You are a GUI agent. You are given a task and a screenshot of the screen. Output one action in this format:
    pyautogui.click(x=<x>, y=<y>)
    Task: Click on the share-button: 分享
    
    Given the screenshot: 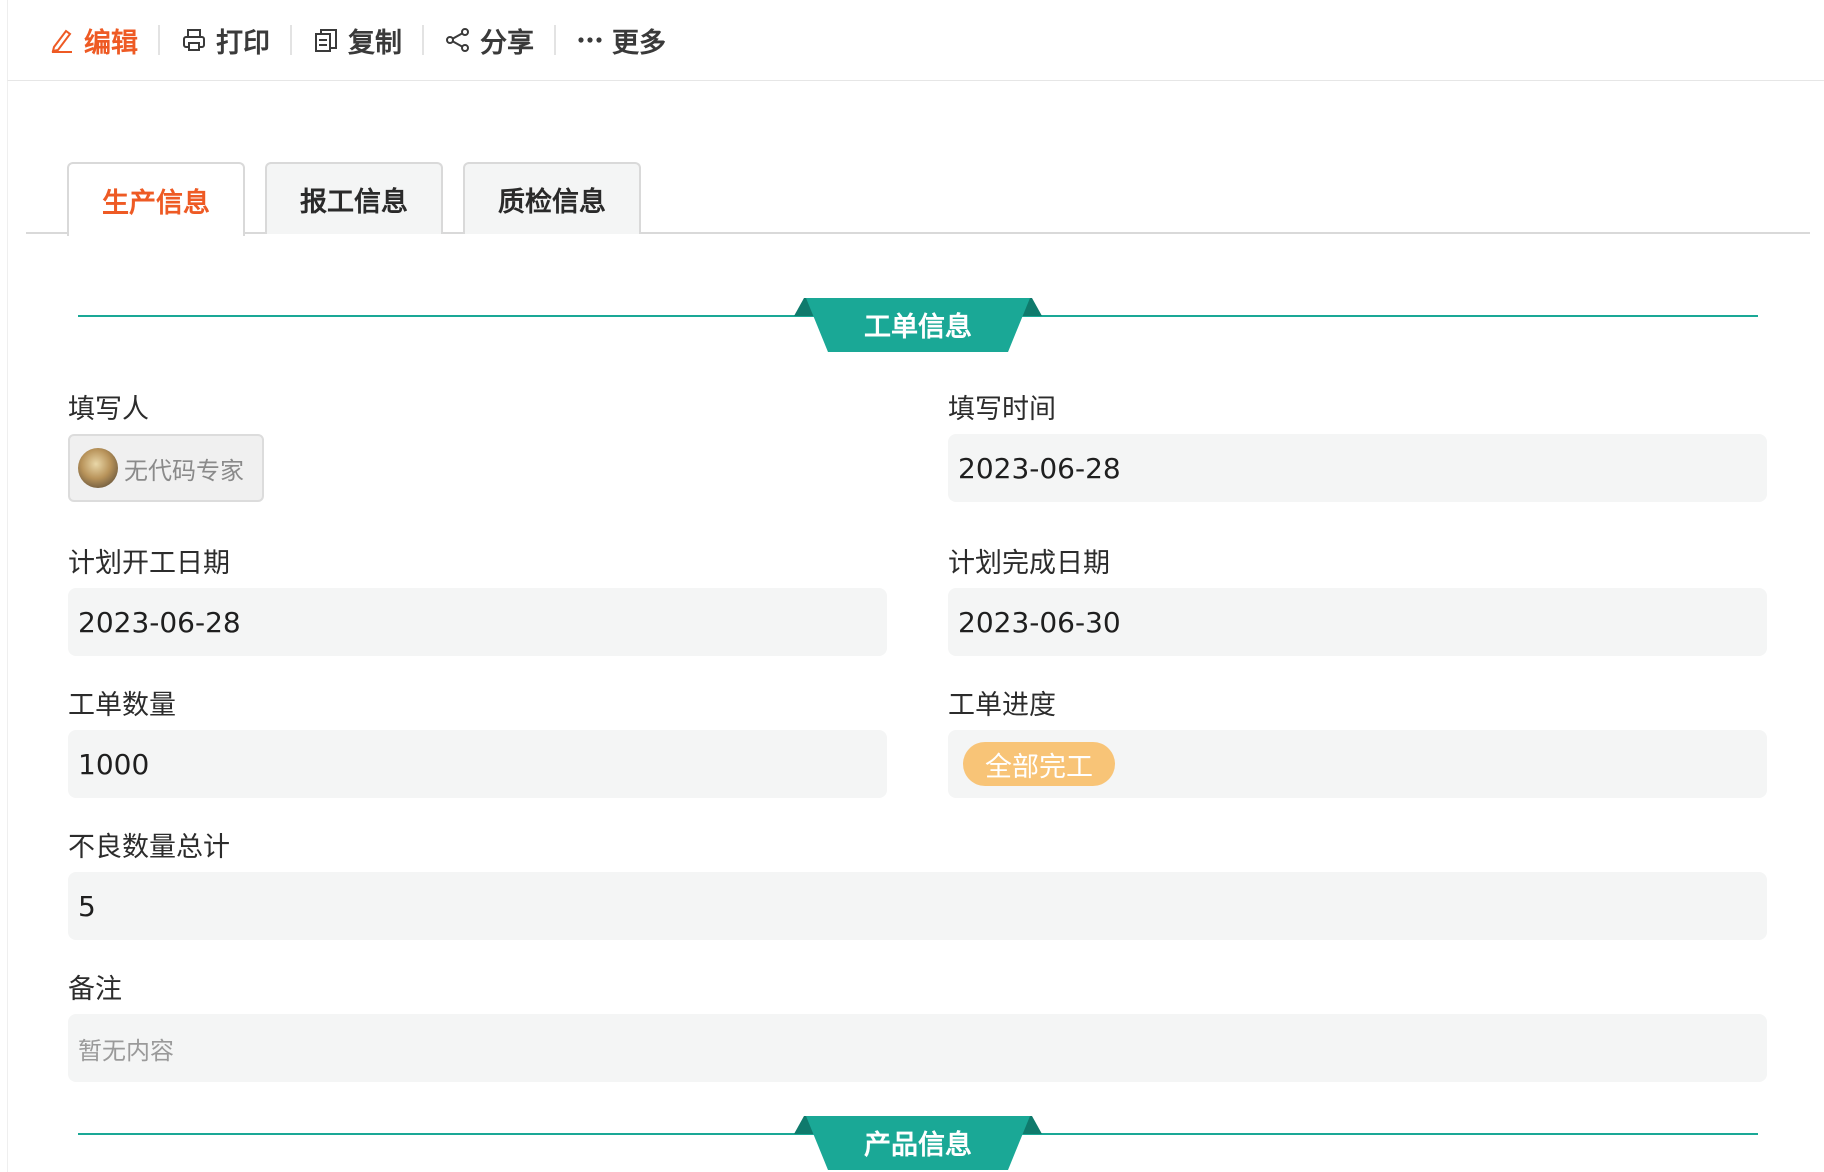 What is the action you would take?
    pyautogui.click(x=489, y=40)
    